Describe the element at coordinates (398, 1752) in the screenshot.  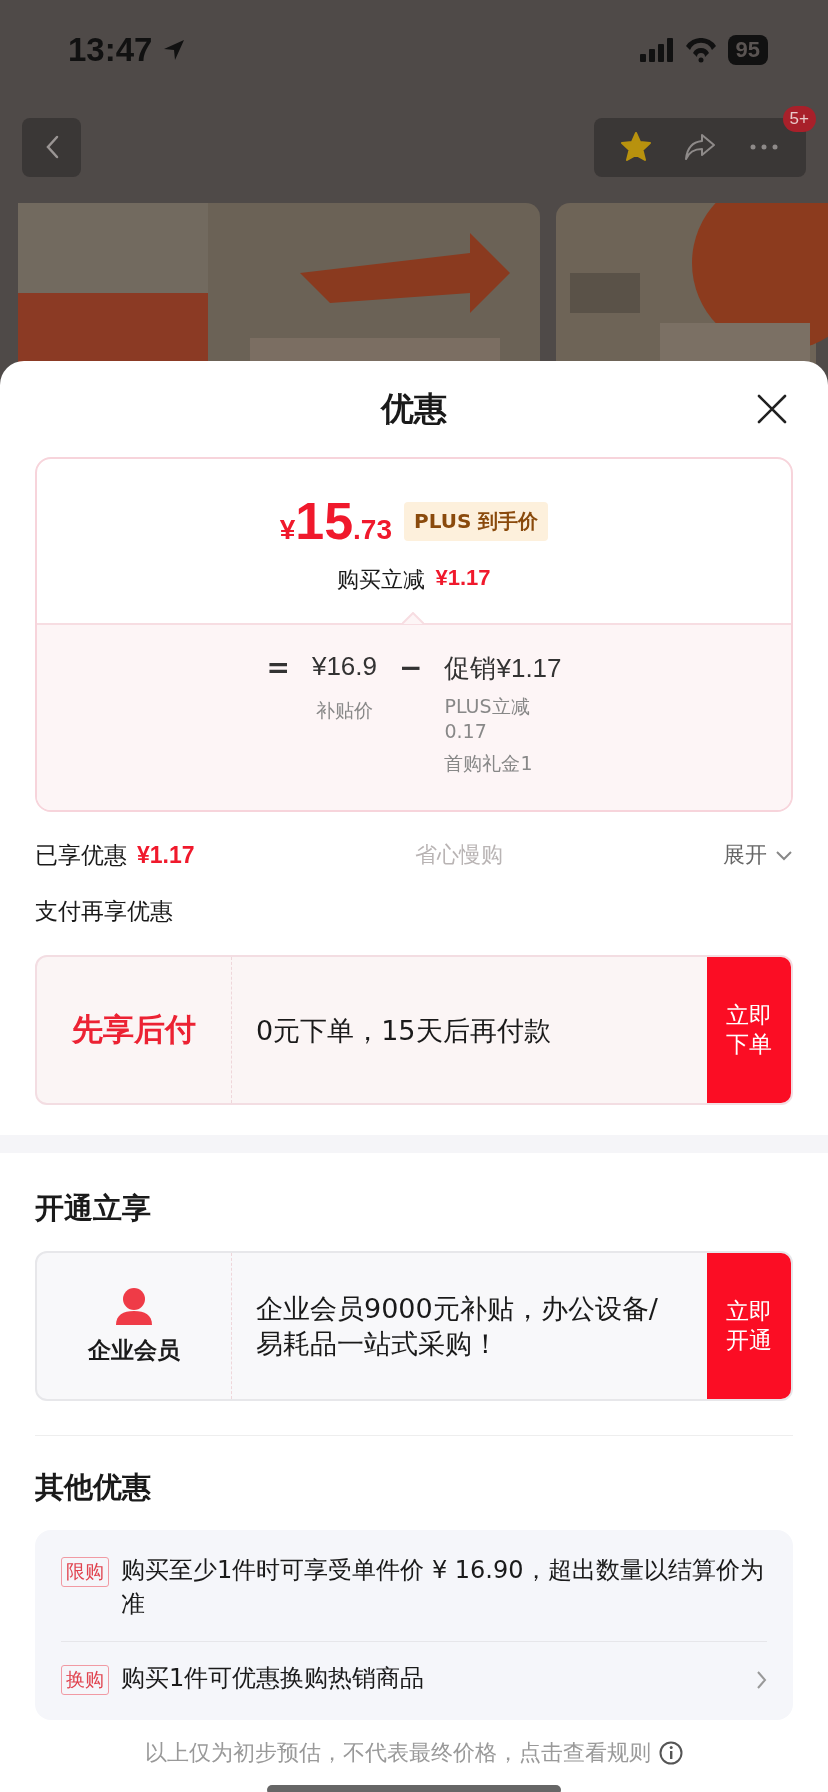
I see `disclaimer-text: 以上仅为初步预估，不代表最终价格，点击查看规则` at that location.